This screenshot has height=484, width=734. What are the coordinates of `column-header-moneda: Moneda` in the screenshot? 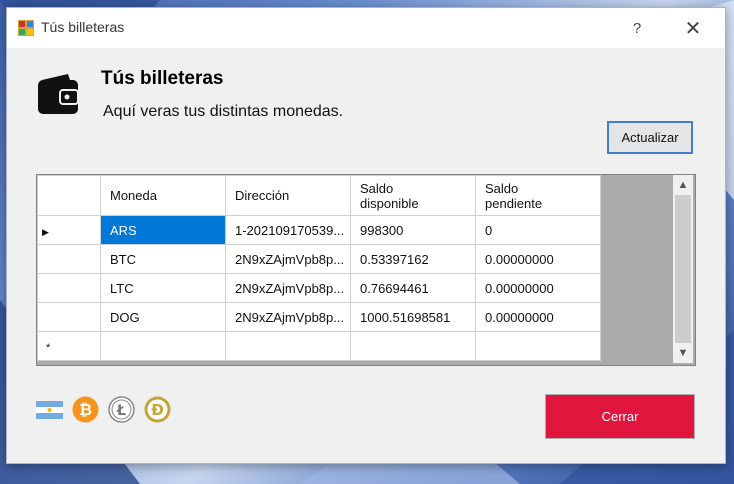 It's located at (163, 195).